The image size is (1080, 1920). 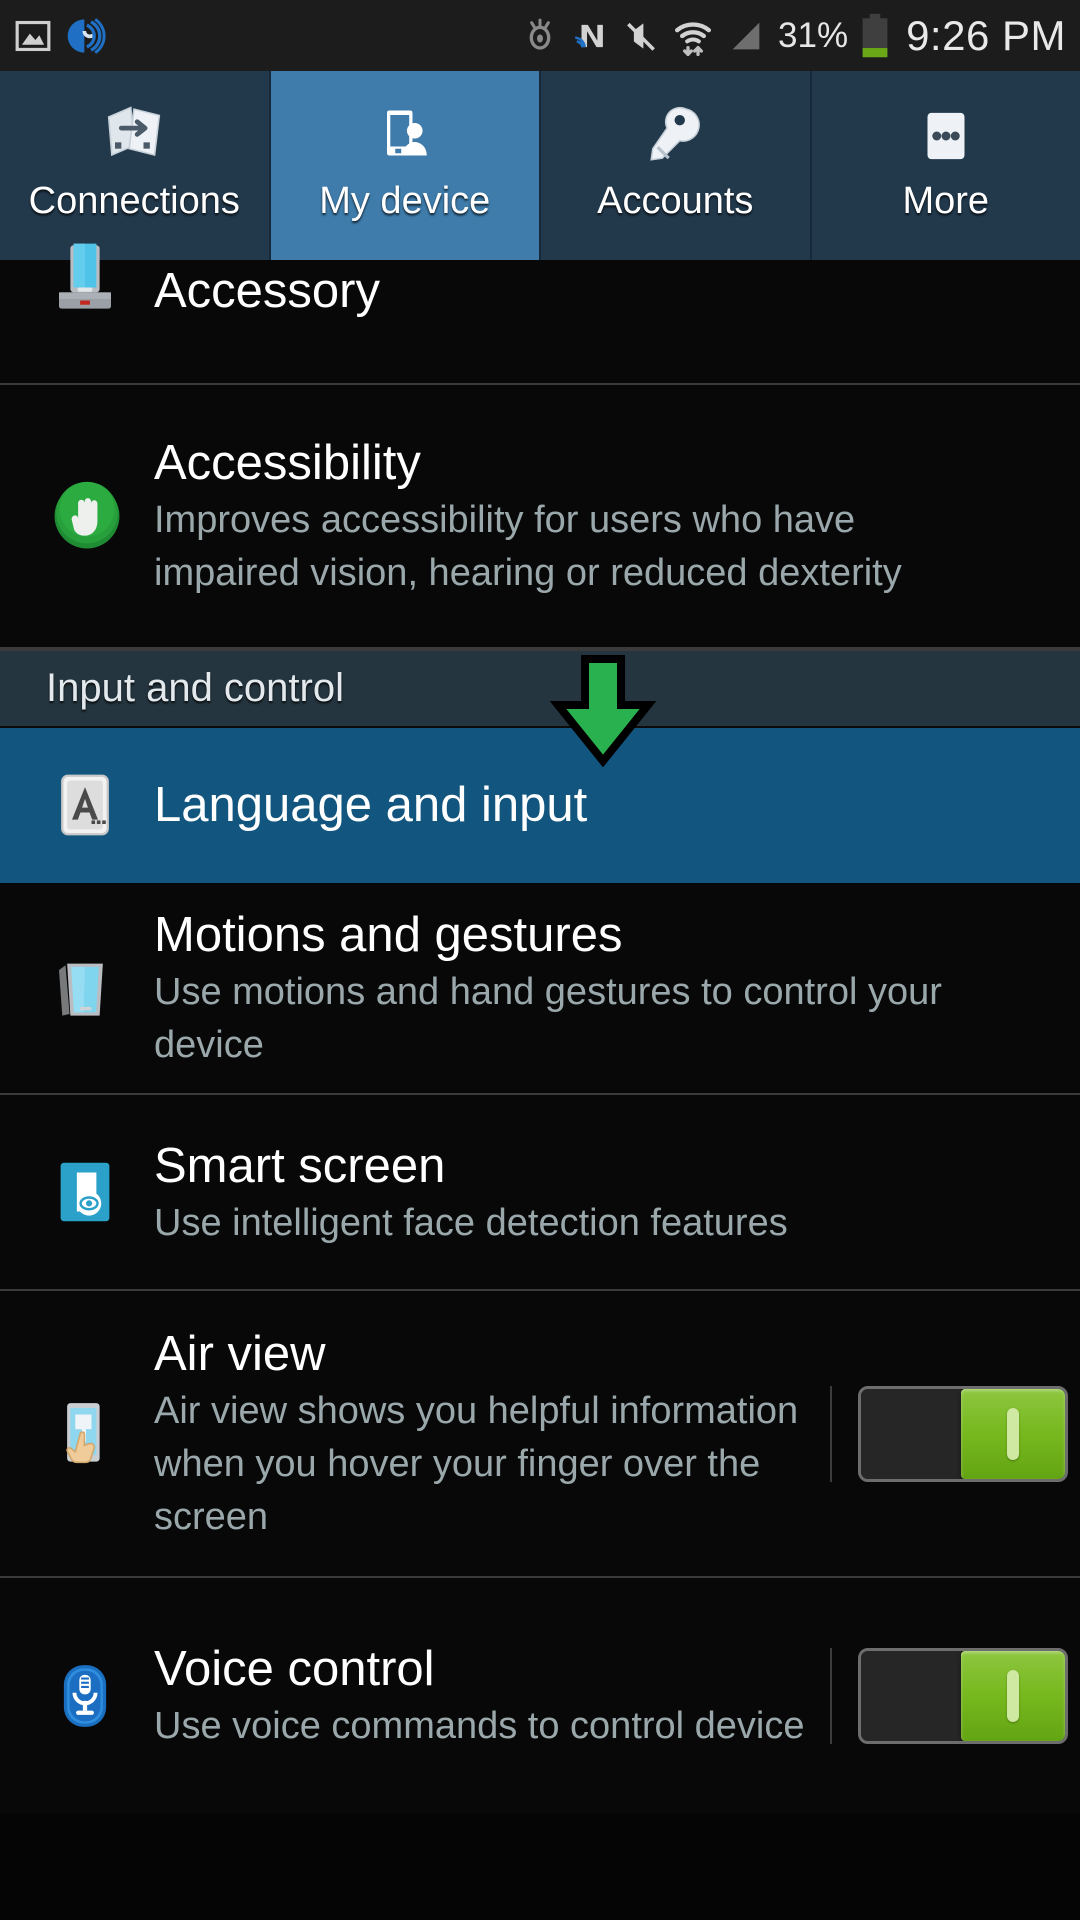 What do you see at coordinates (471, 1222) in the screenshot?
I see `list-item-subtitle: Use intelligent face detection features` at bounding box center [471, 1222].